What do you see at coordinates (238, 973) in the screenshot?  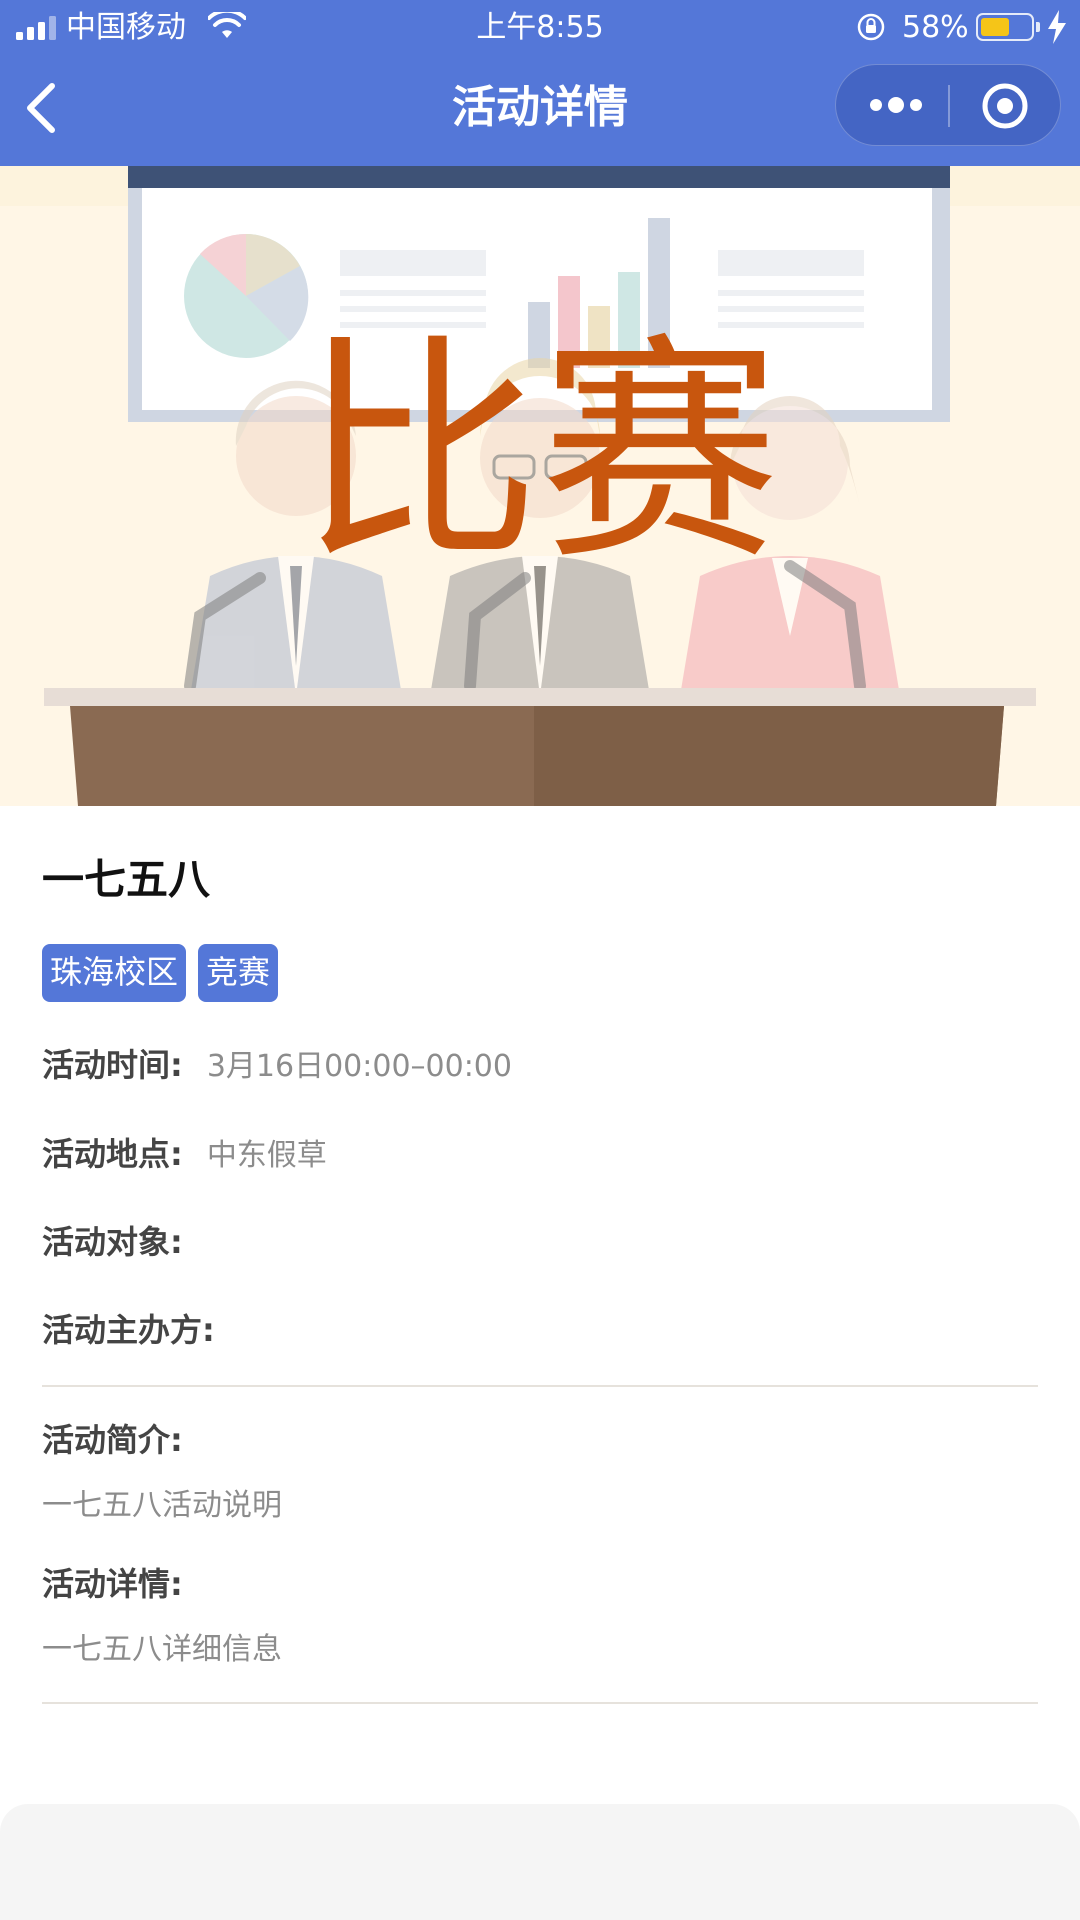 I see `tag-category: 竞赛` at bounding box center [238, 973].